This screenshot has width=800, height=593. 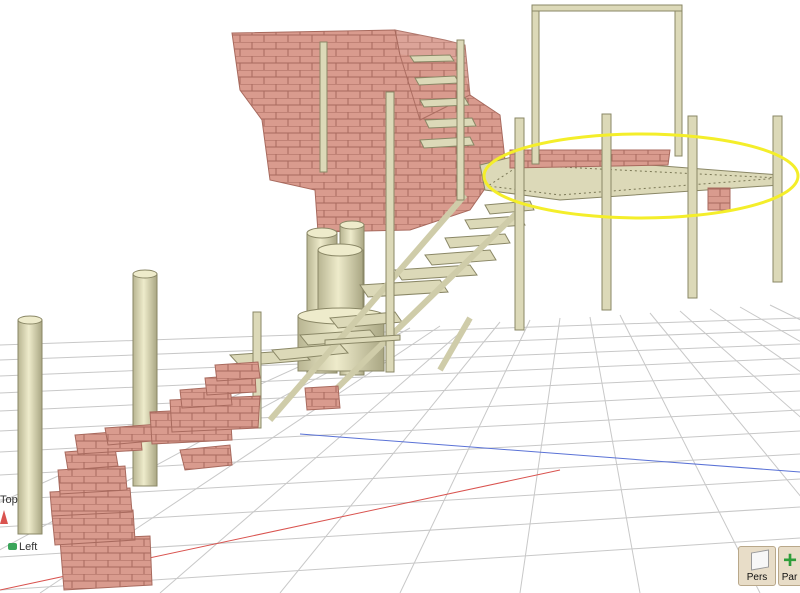 I want to click on z-axis-line, so click(x=549, y=453).